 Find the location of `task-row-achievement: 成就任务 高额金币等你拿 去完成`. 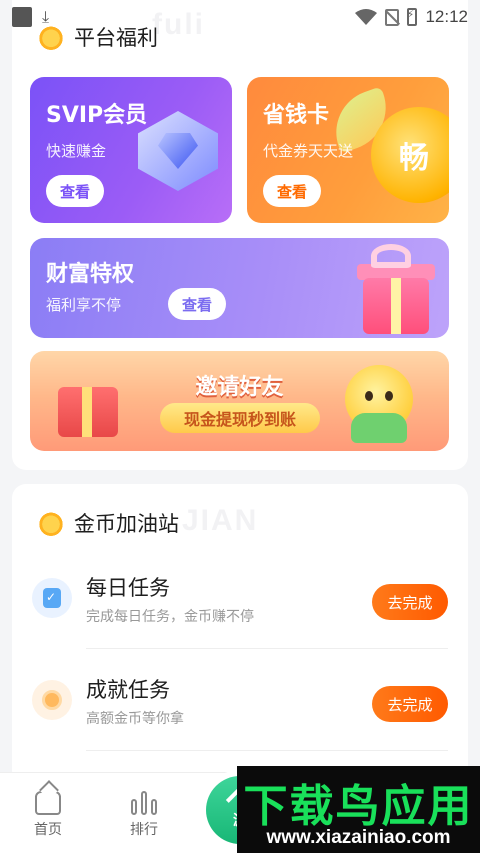

task-row-achievement: 成就任务 高额金币等你拿 去完成 is located at coordinates (240, 710).